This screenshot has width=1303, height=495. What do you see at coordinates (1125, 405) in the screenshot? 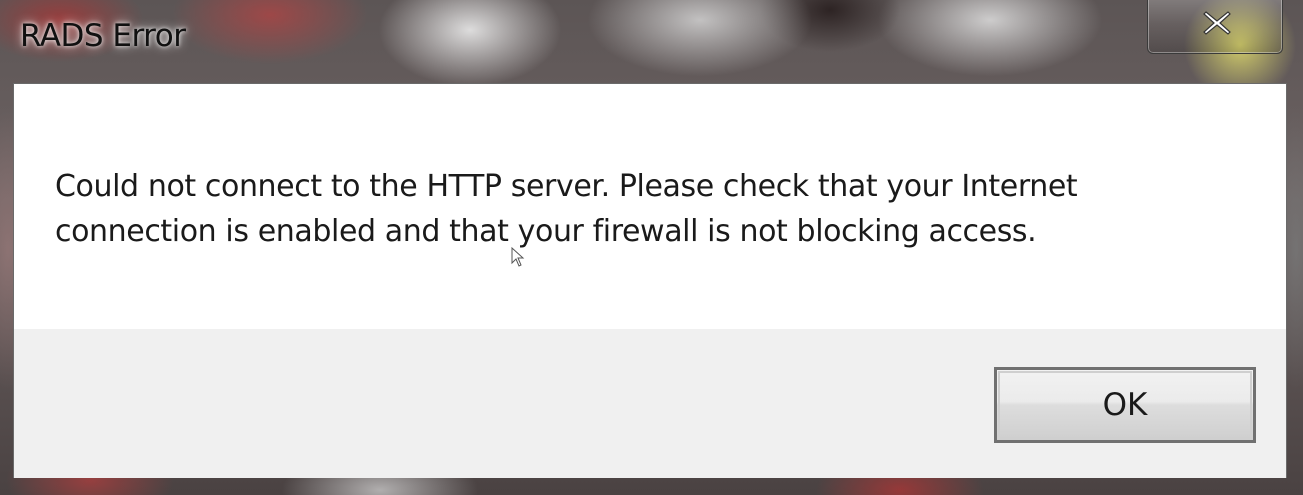
I see `ok-button: OK` at bounding box center [1125, 405].